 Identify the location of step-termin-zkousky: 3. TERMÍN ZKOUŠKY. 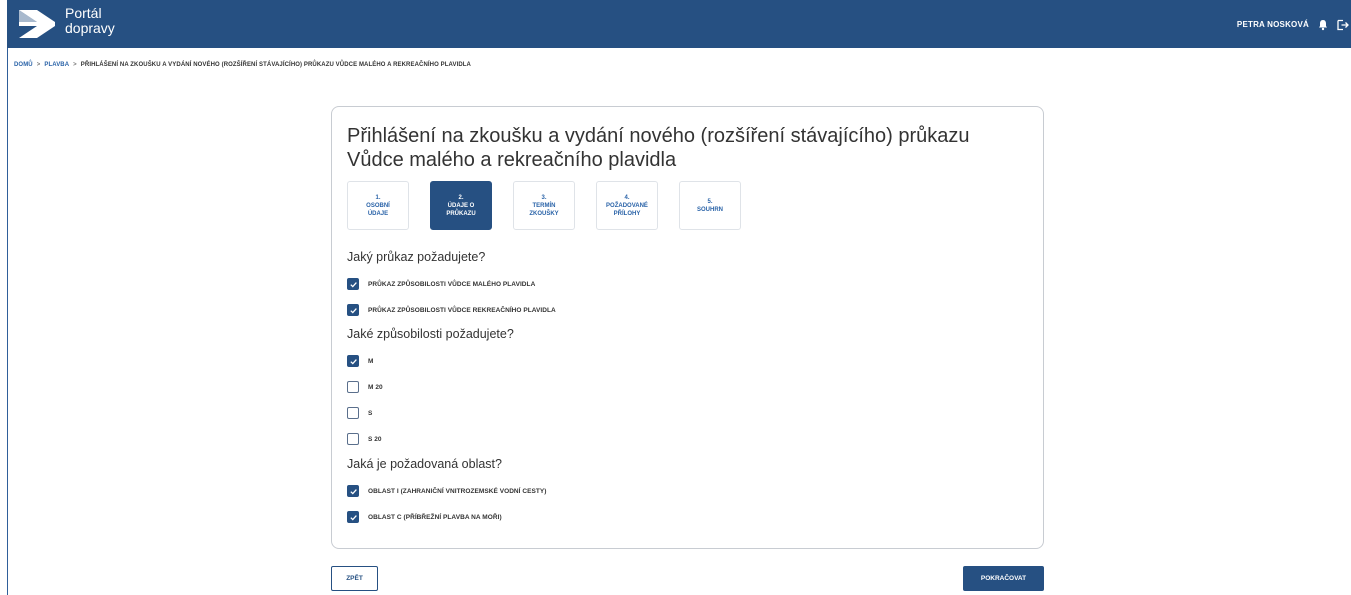
(544, 205).